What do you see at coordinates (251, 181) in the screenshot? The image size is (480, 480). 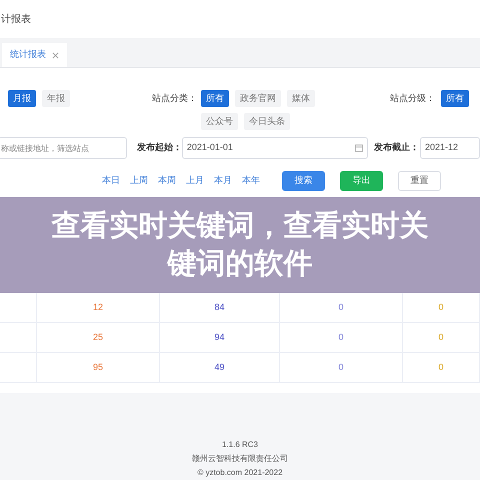 I see `date-range-link: 本年` at bounding box center [251, 181].